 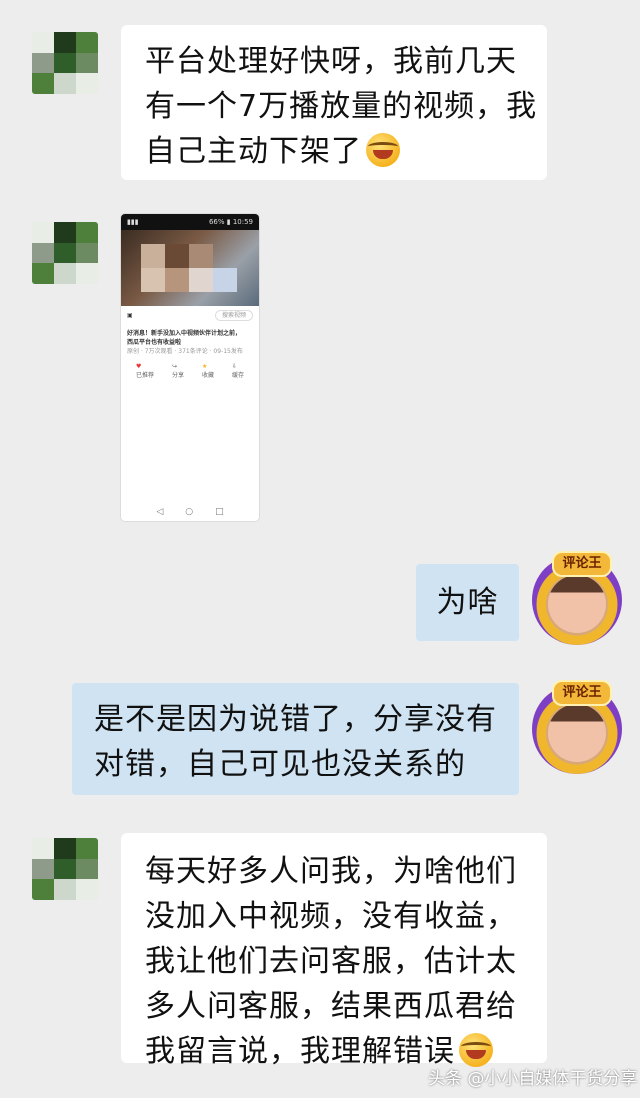 I want to click on message-text: 对错，自己可见也没关系的, so click(x=280, y=764).